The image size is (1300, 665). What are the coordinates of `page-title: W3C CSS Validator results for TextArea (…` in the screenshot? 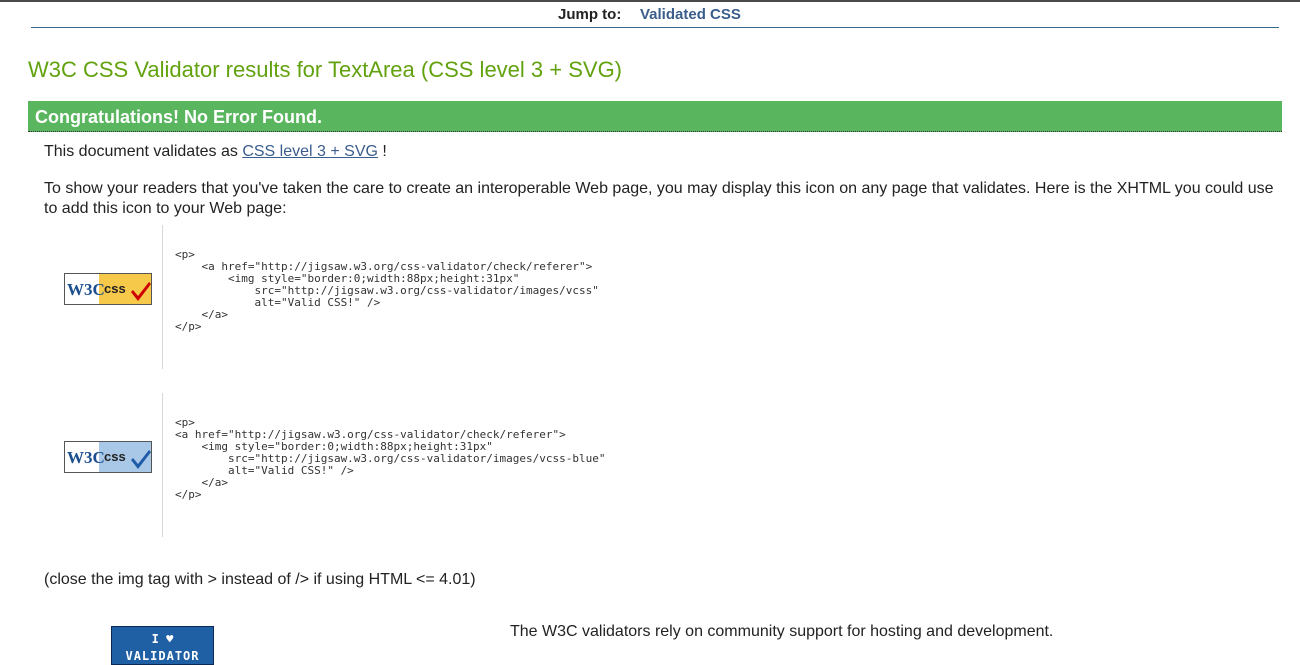 It's located at (325, 69).